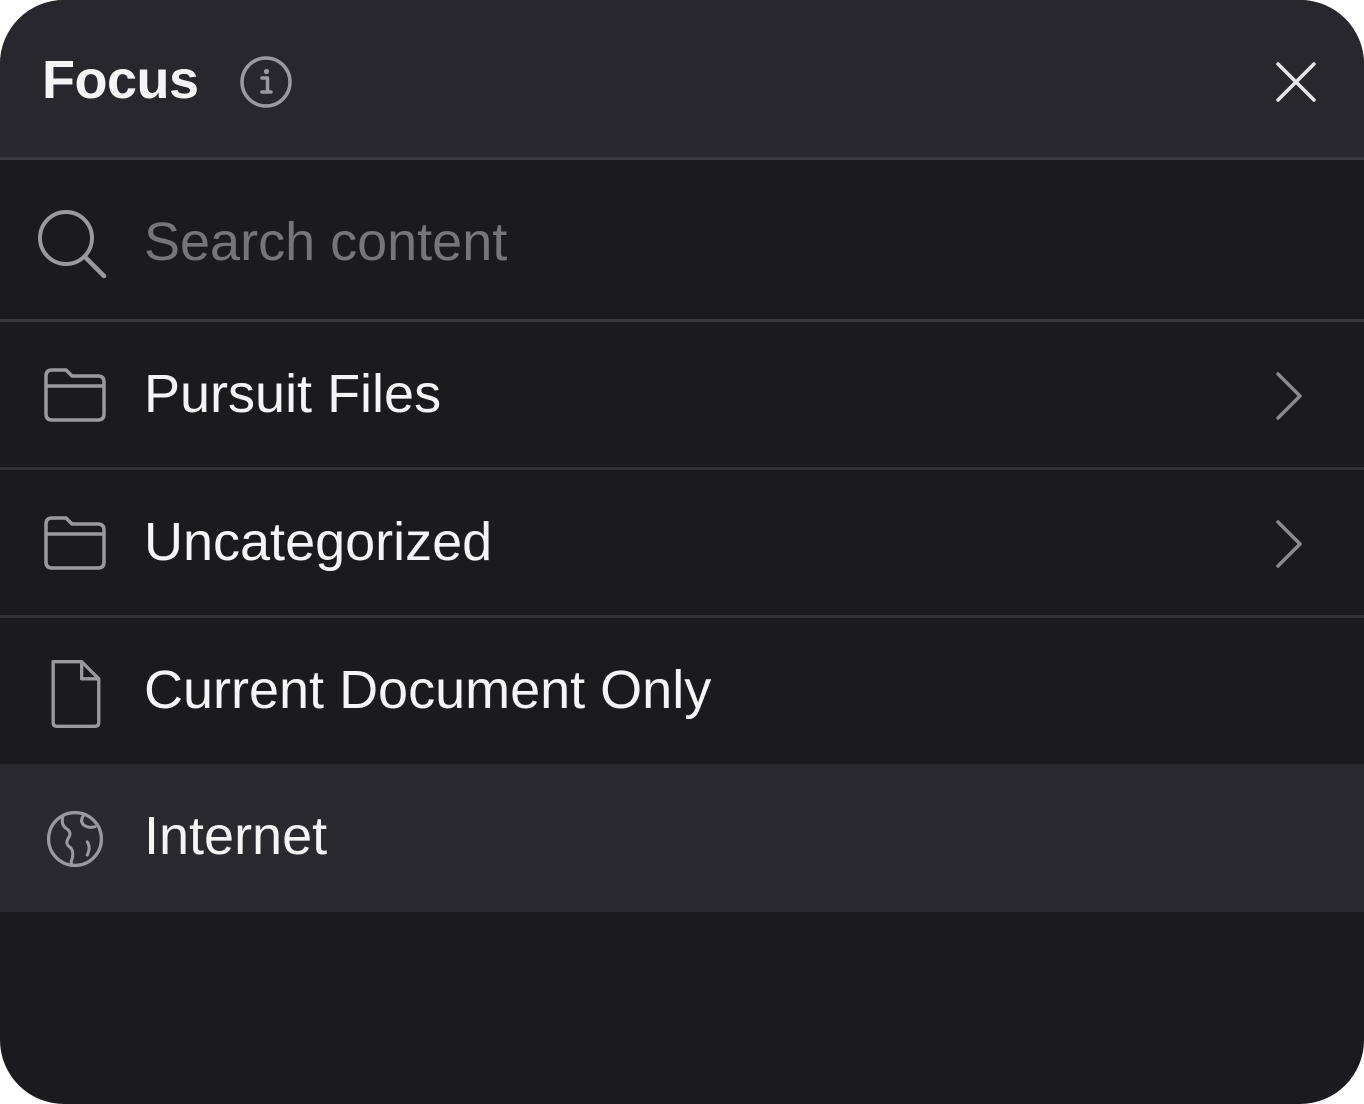  Describe the element at coordinates (75, 839) in the screenshot. I see `globe-icon` at that location.